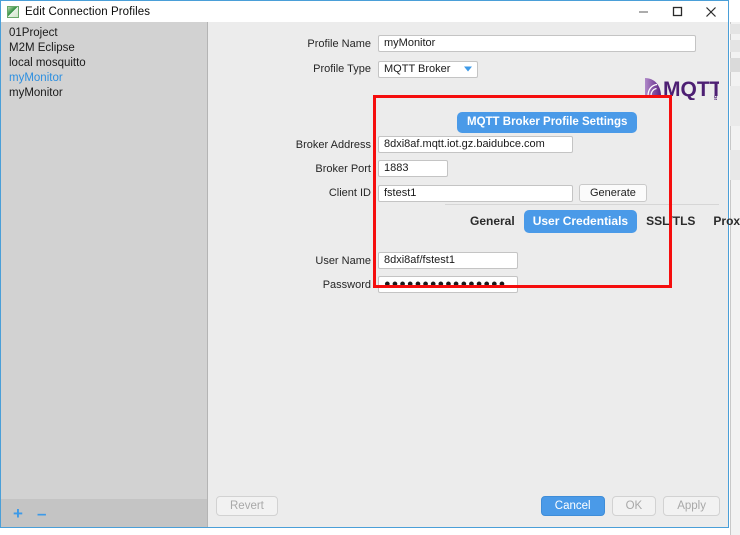 The width and height of the screenshot is (740, 535). I want to click on broker-port-input, so click(413, 168).